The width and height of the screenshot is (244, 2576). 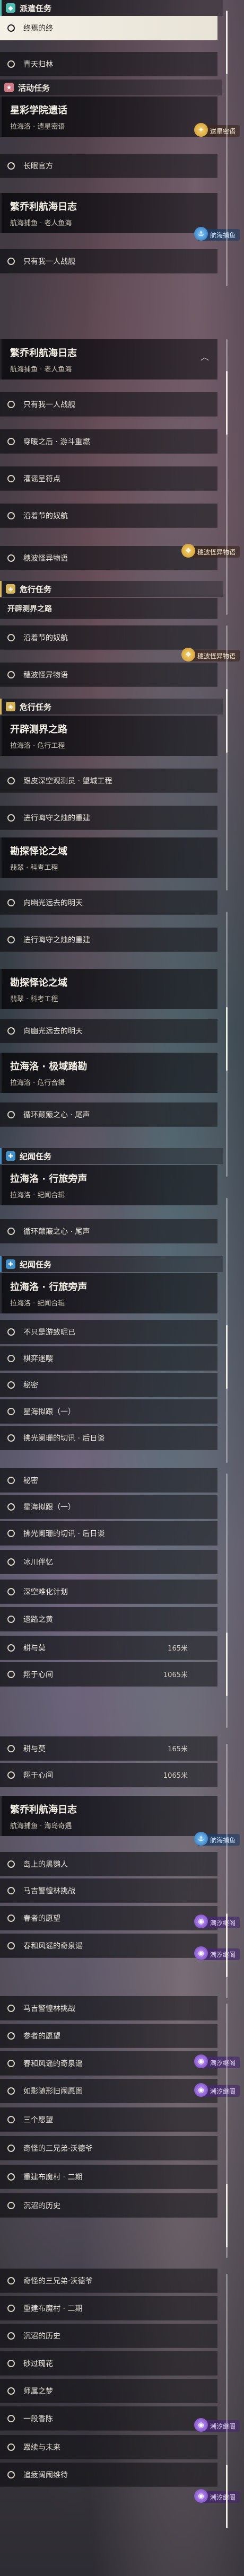 What do you see at coordinates (109, 2091) in the screenshot?
I see `quest-row: 如影随形旧闹愿图` at bounding box center [109, 2091].